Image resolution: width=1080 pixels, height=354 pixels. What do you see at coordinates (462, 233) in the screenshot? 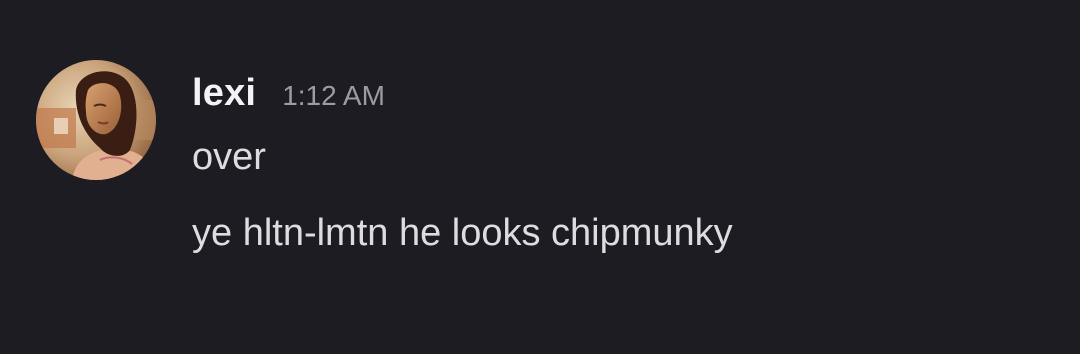
I see `message-text: ye hltn-lmtn he looks chipmunky` at bounding box center [462, 233].